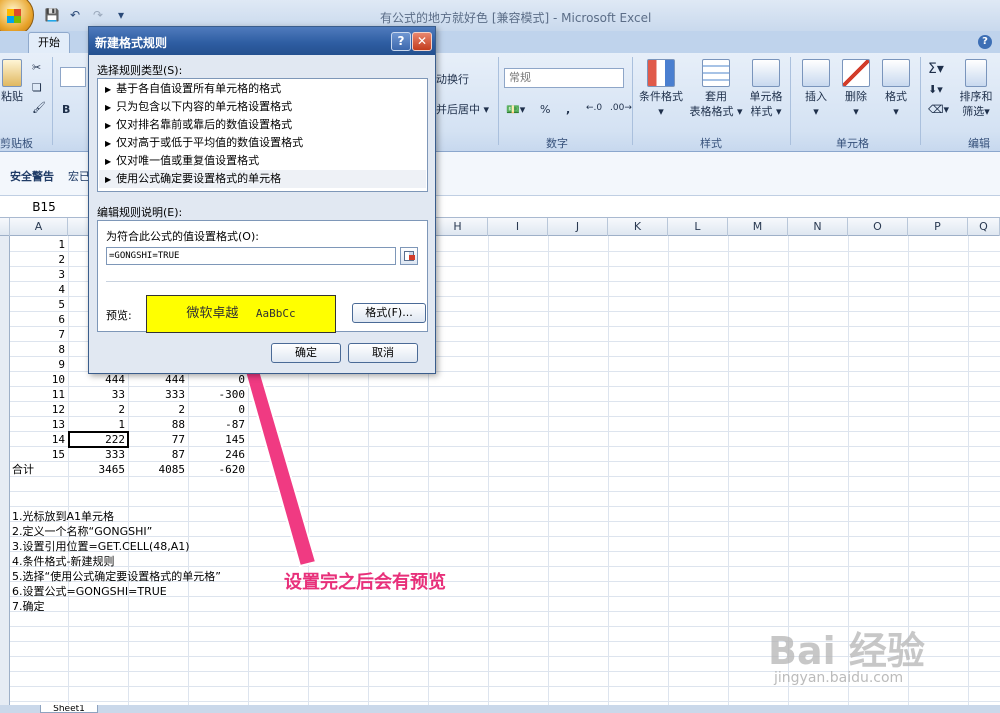 The height and width of the screenshot is (713, 1000). I want to click on cell-a12: 12, so click(39, 409).